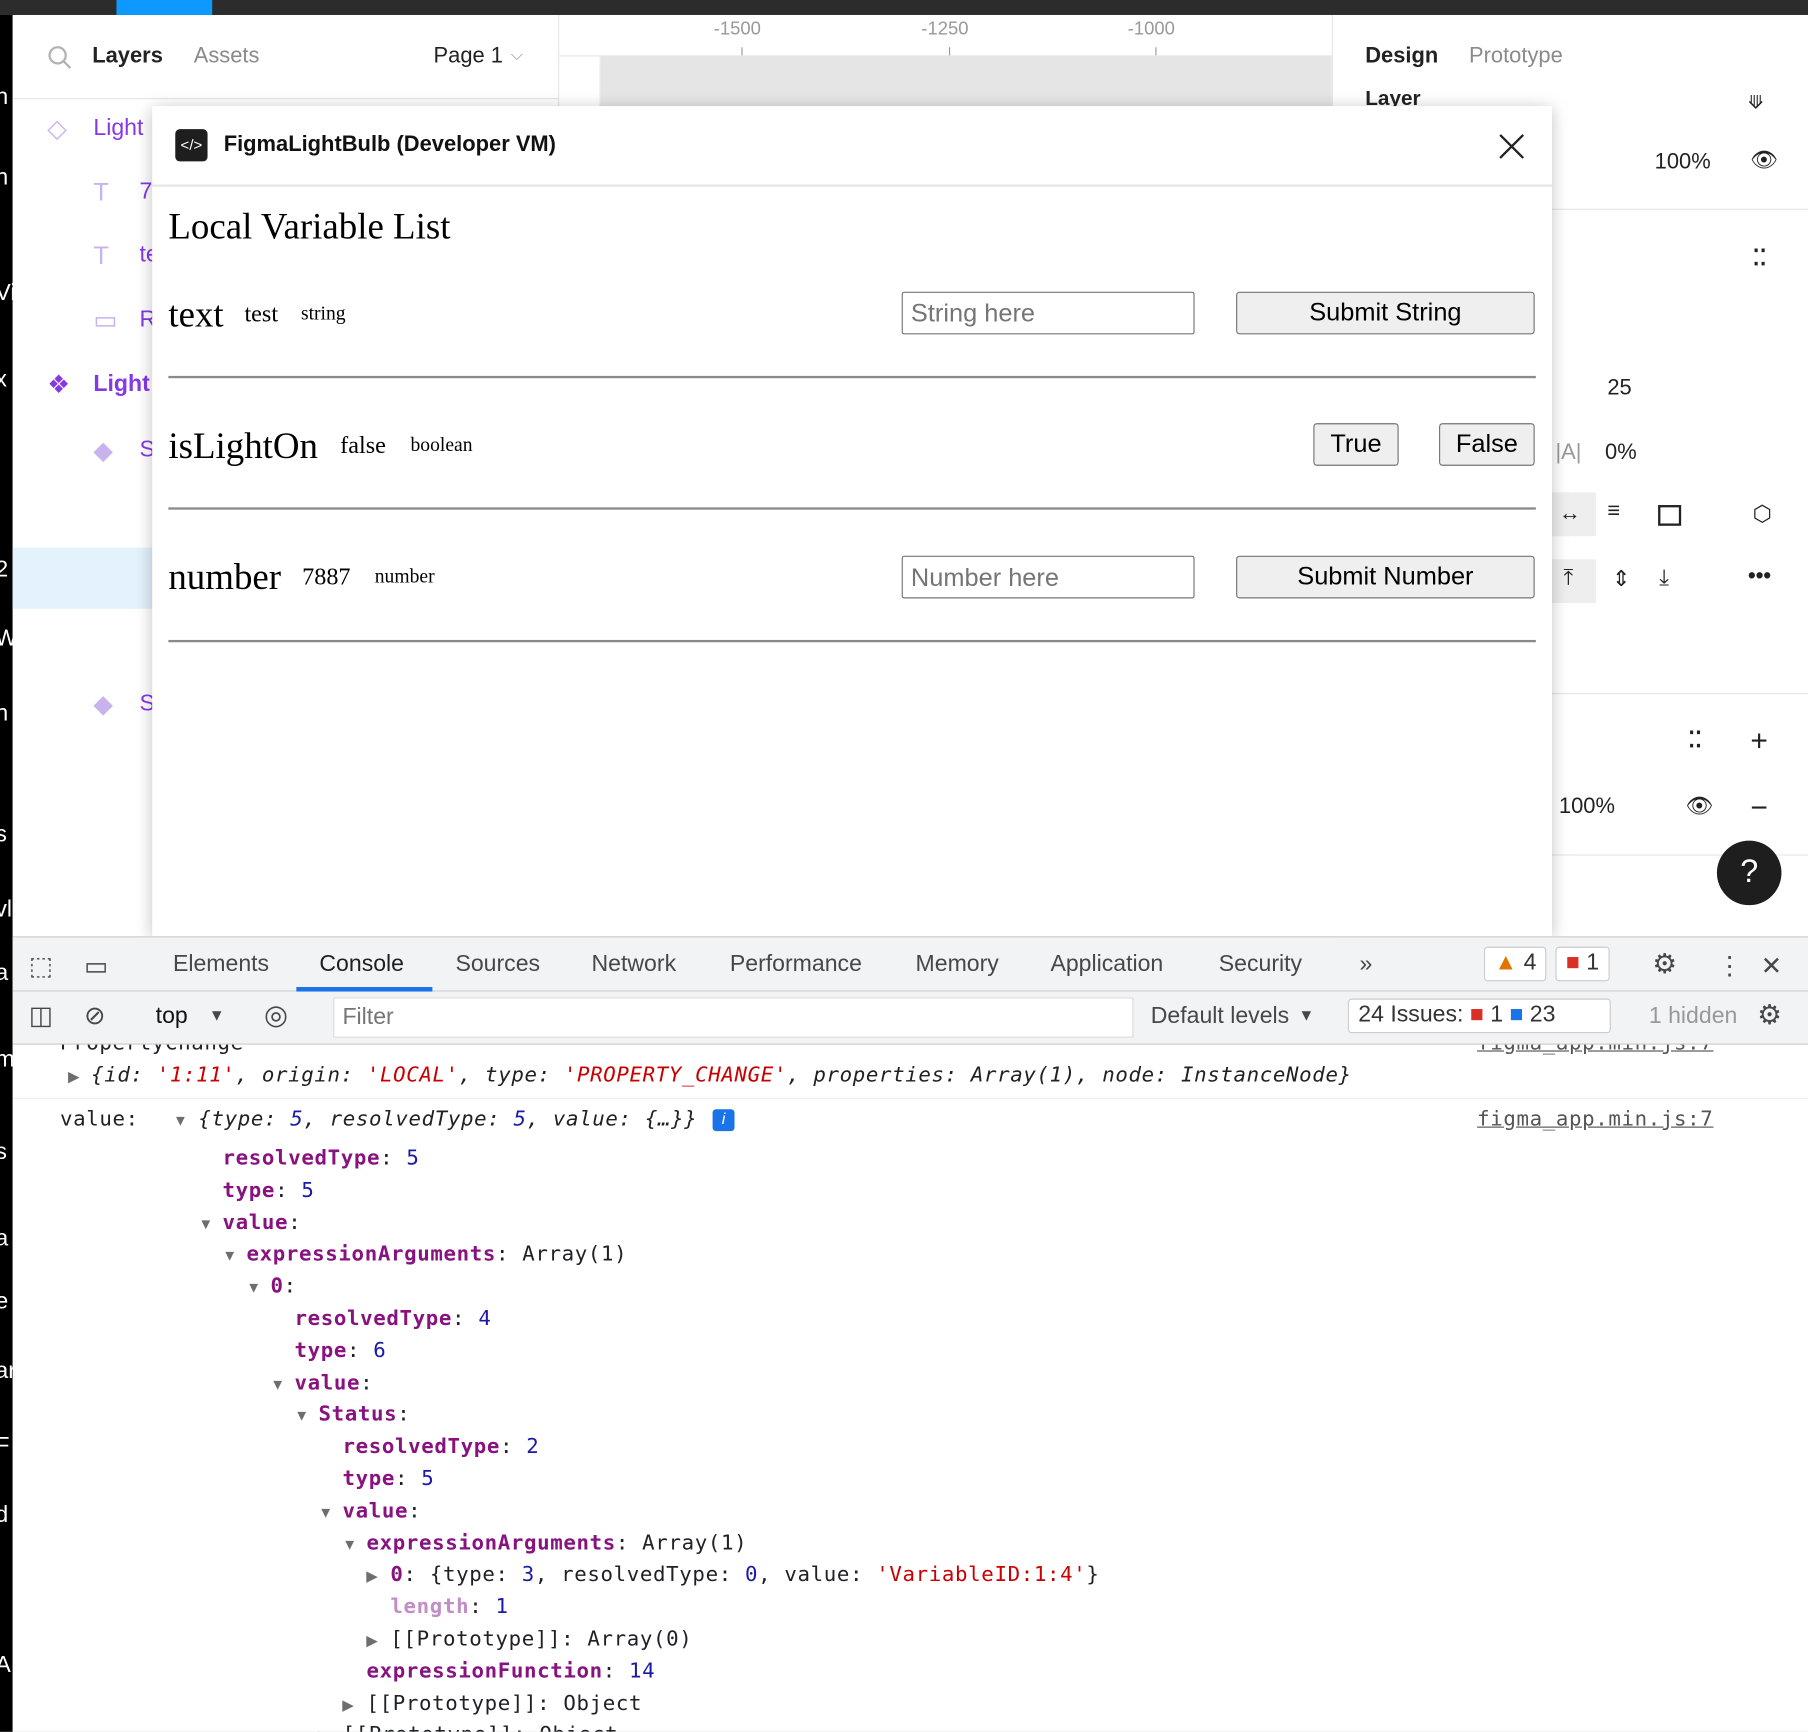  I want to click on align-top-icon: ⤒, so click(1569, 578).